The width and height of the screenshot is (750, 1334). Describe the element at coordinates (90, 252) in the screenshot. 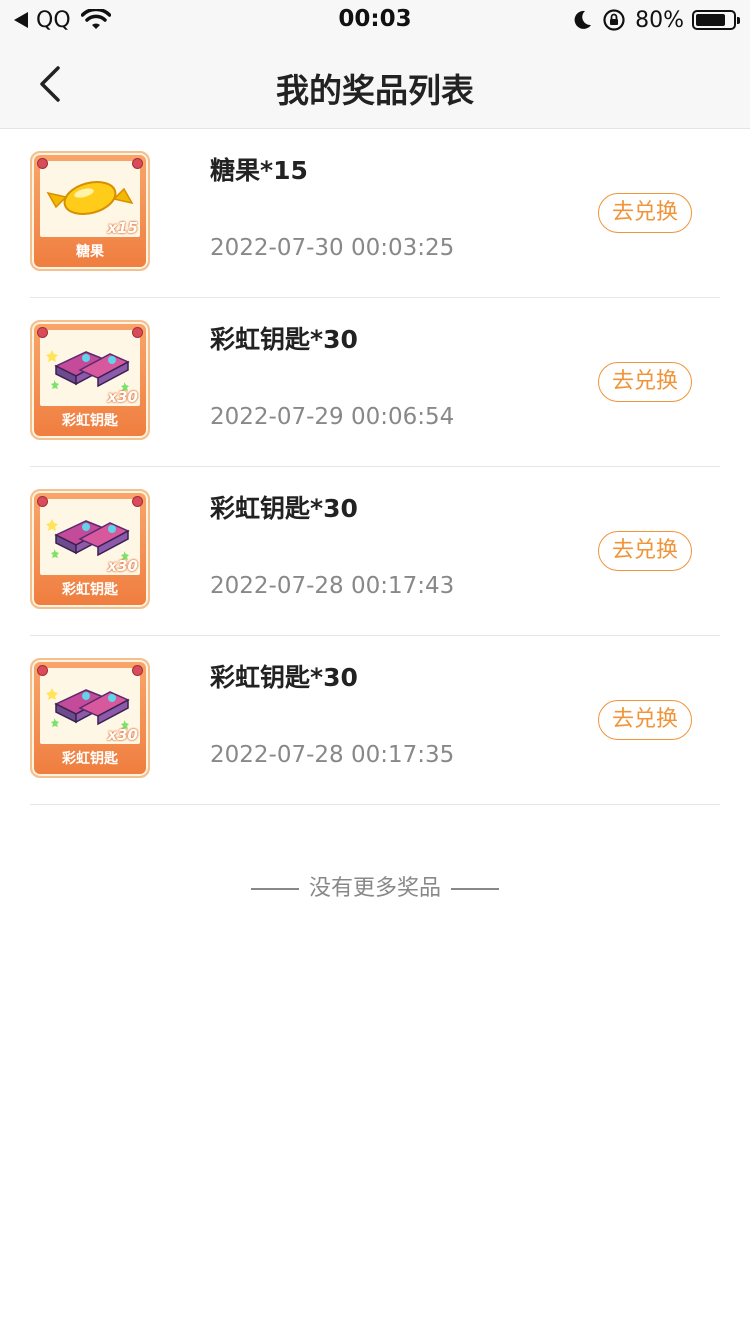

I see `thumbnail-label: 糖果` at that location.